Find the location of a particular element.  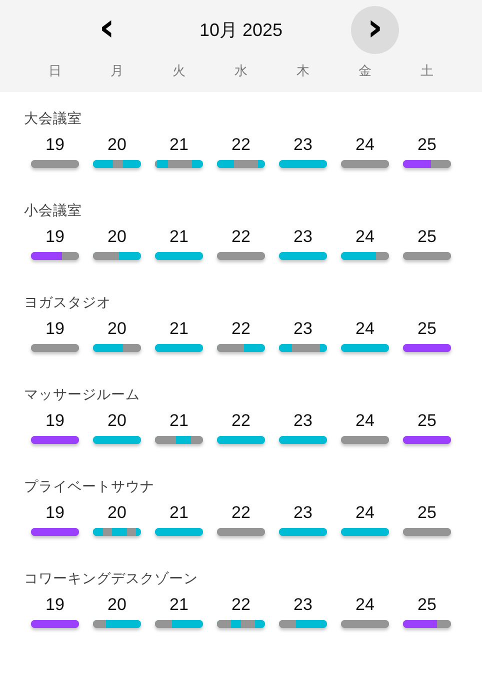

room-name: ヨガスタジオ is located at coordinates (67, 303).